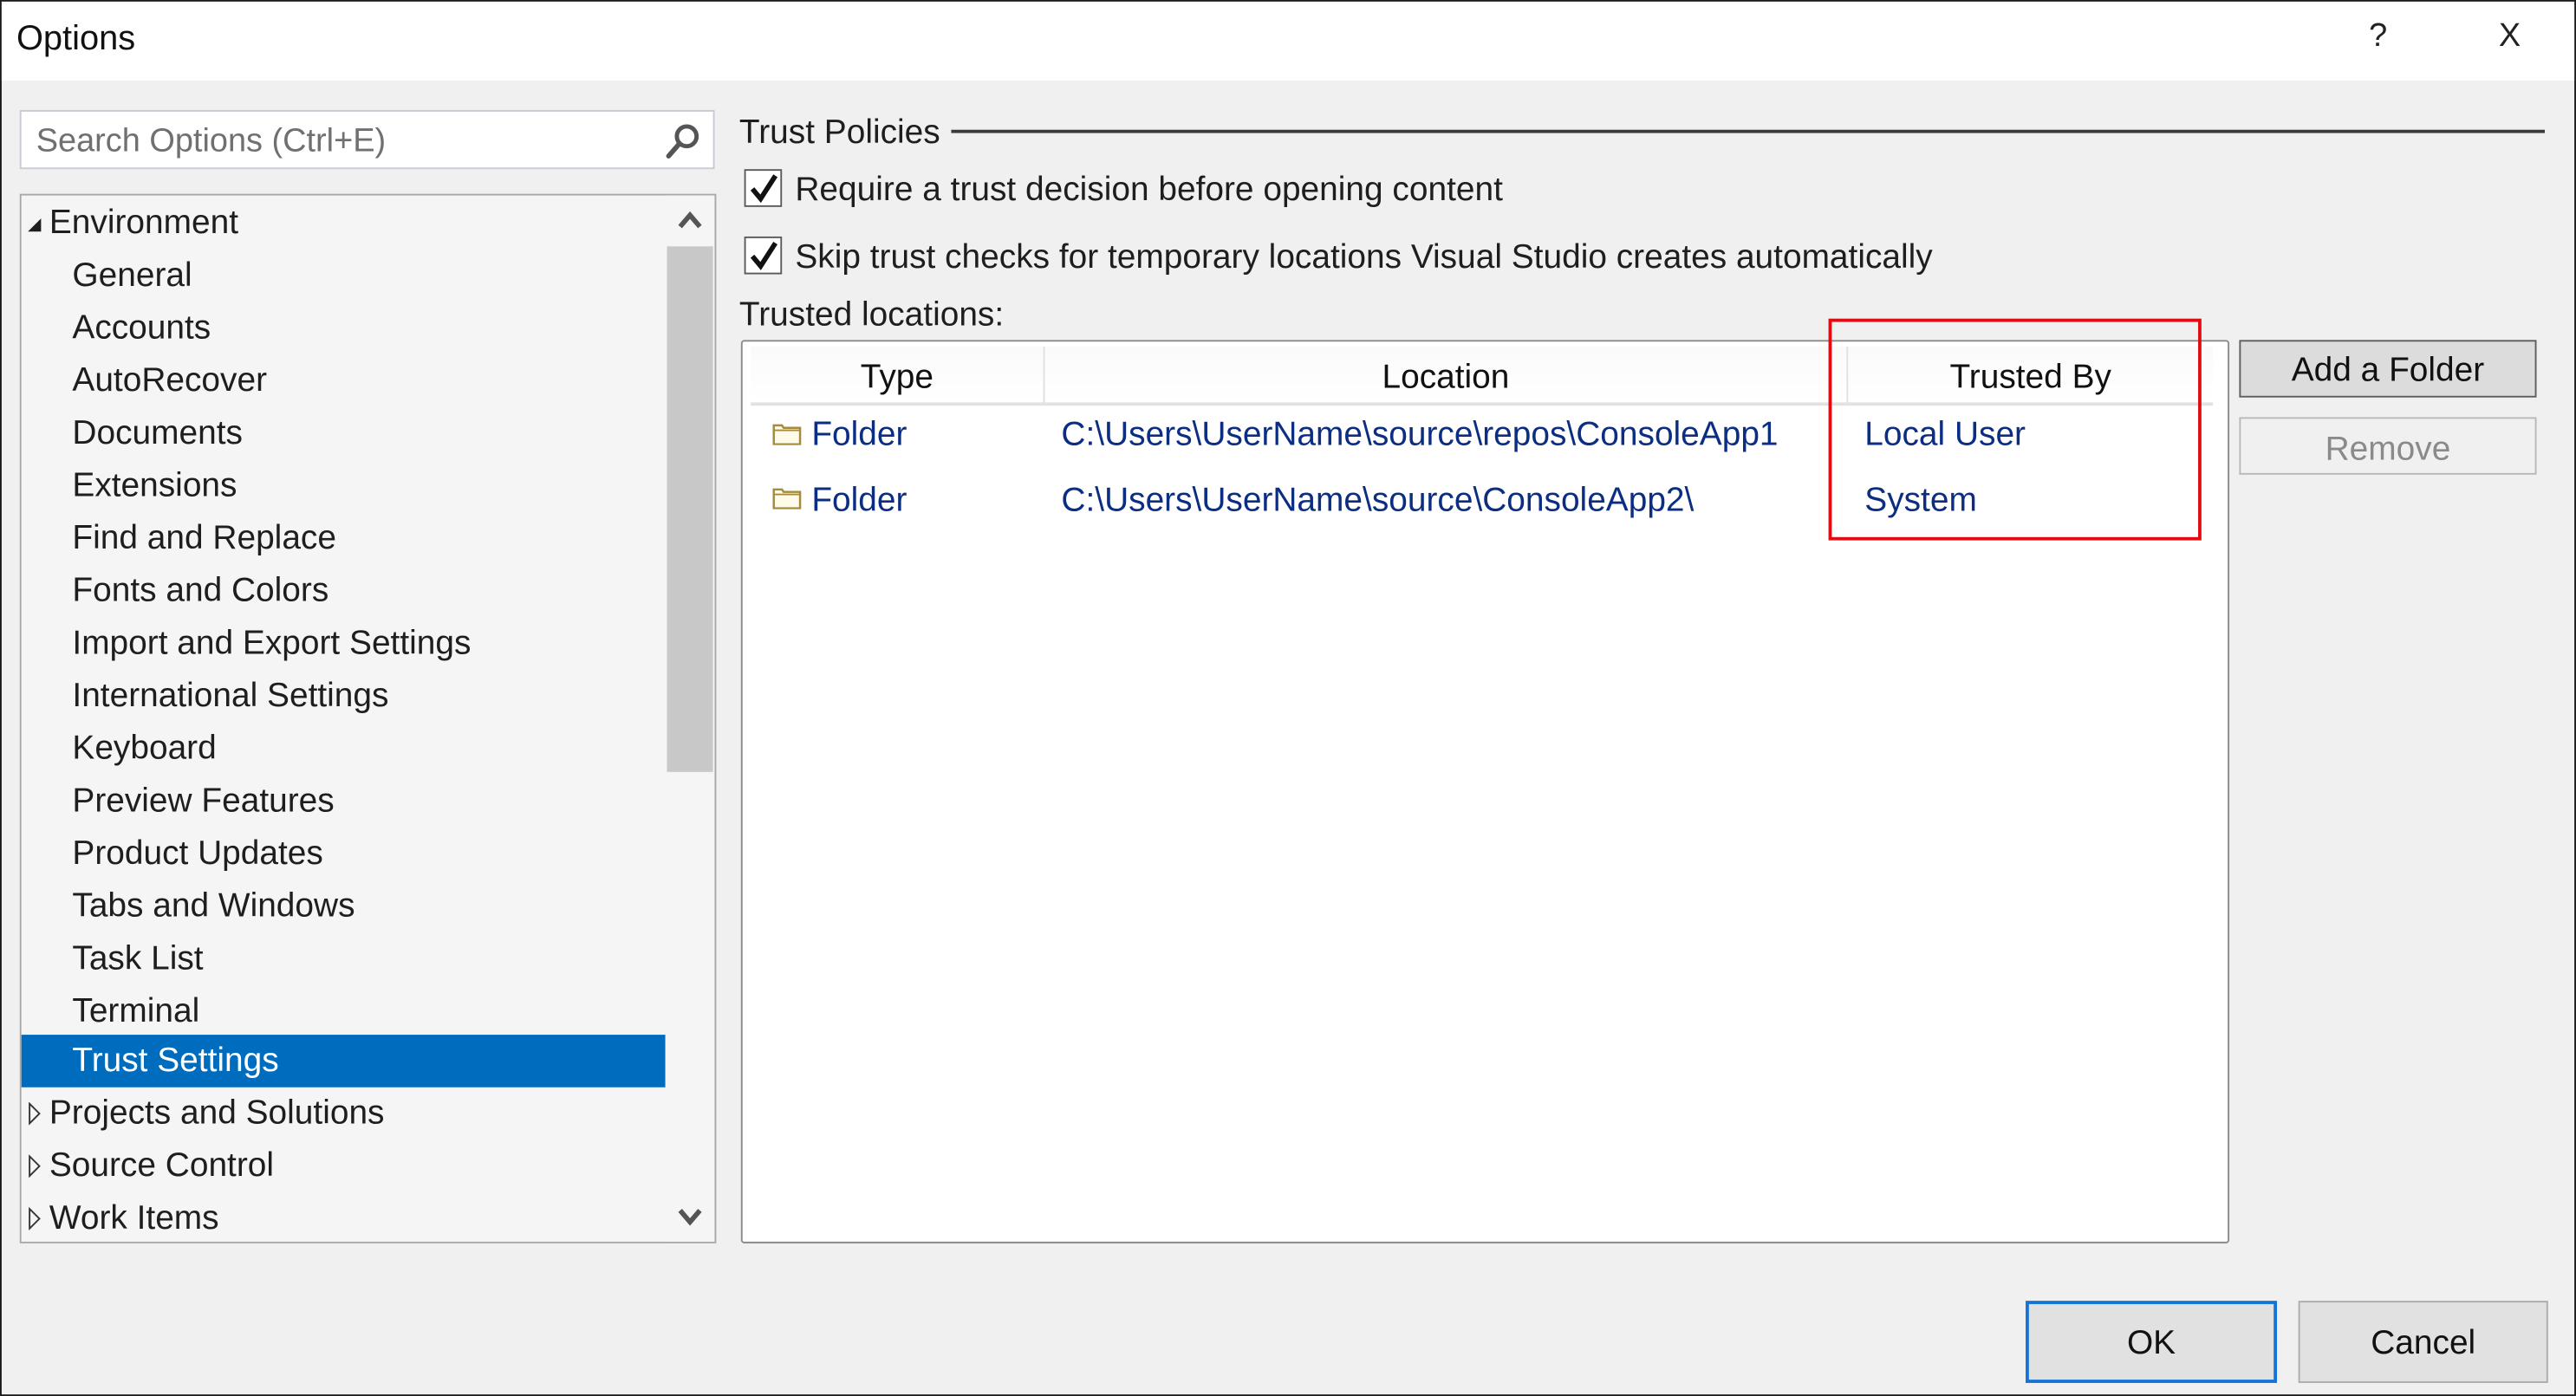 The height and width of the screenshot is (1396, 2576). Describe the element at coordinates (690, 509) in the screenshot. I see `scrollbar-thumb` at that location.